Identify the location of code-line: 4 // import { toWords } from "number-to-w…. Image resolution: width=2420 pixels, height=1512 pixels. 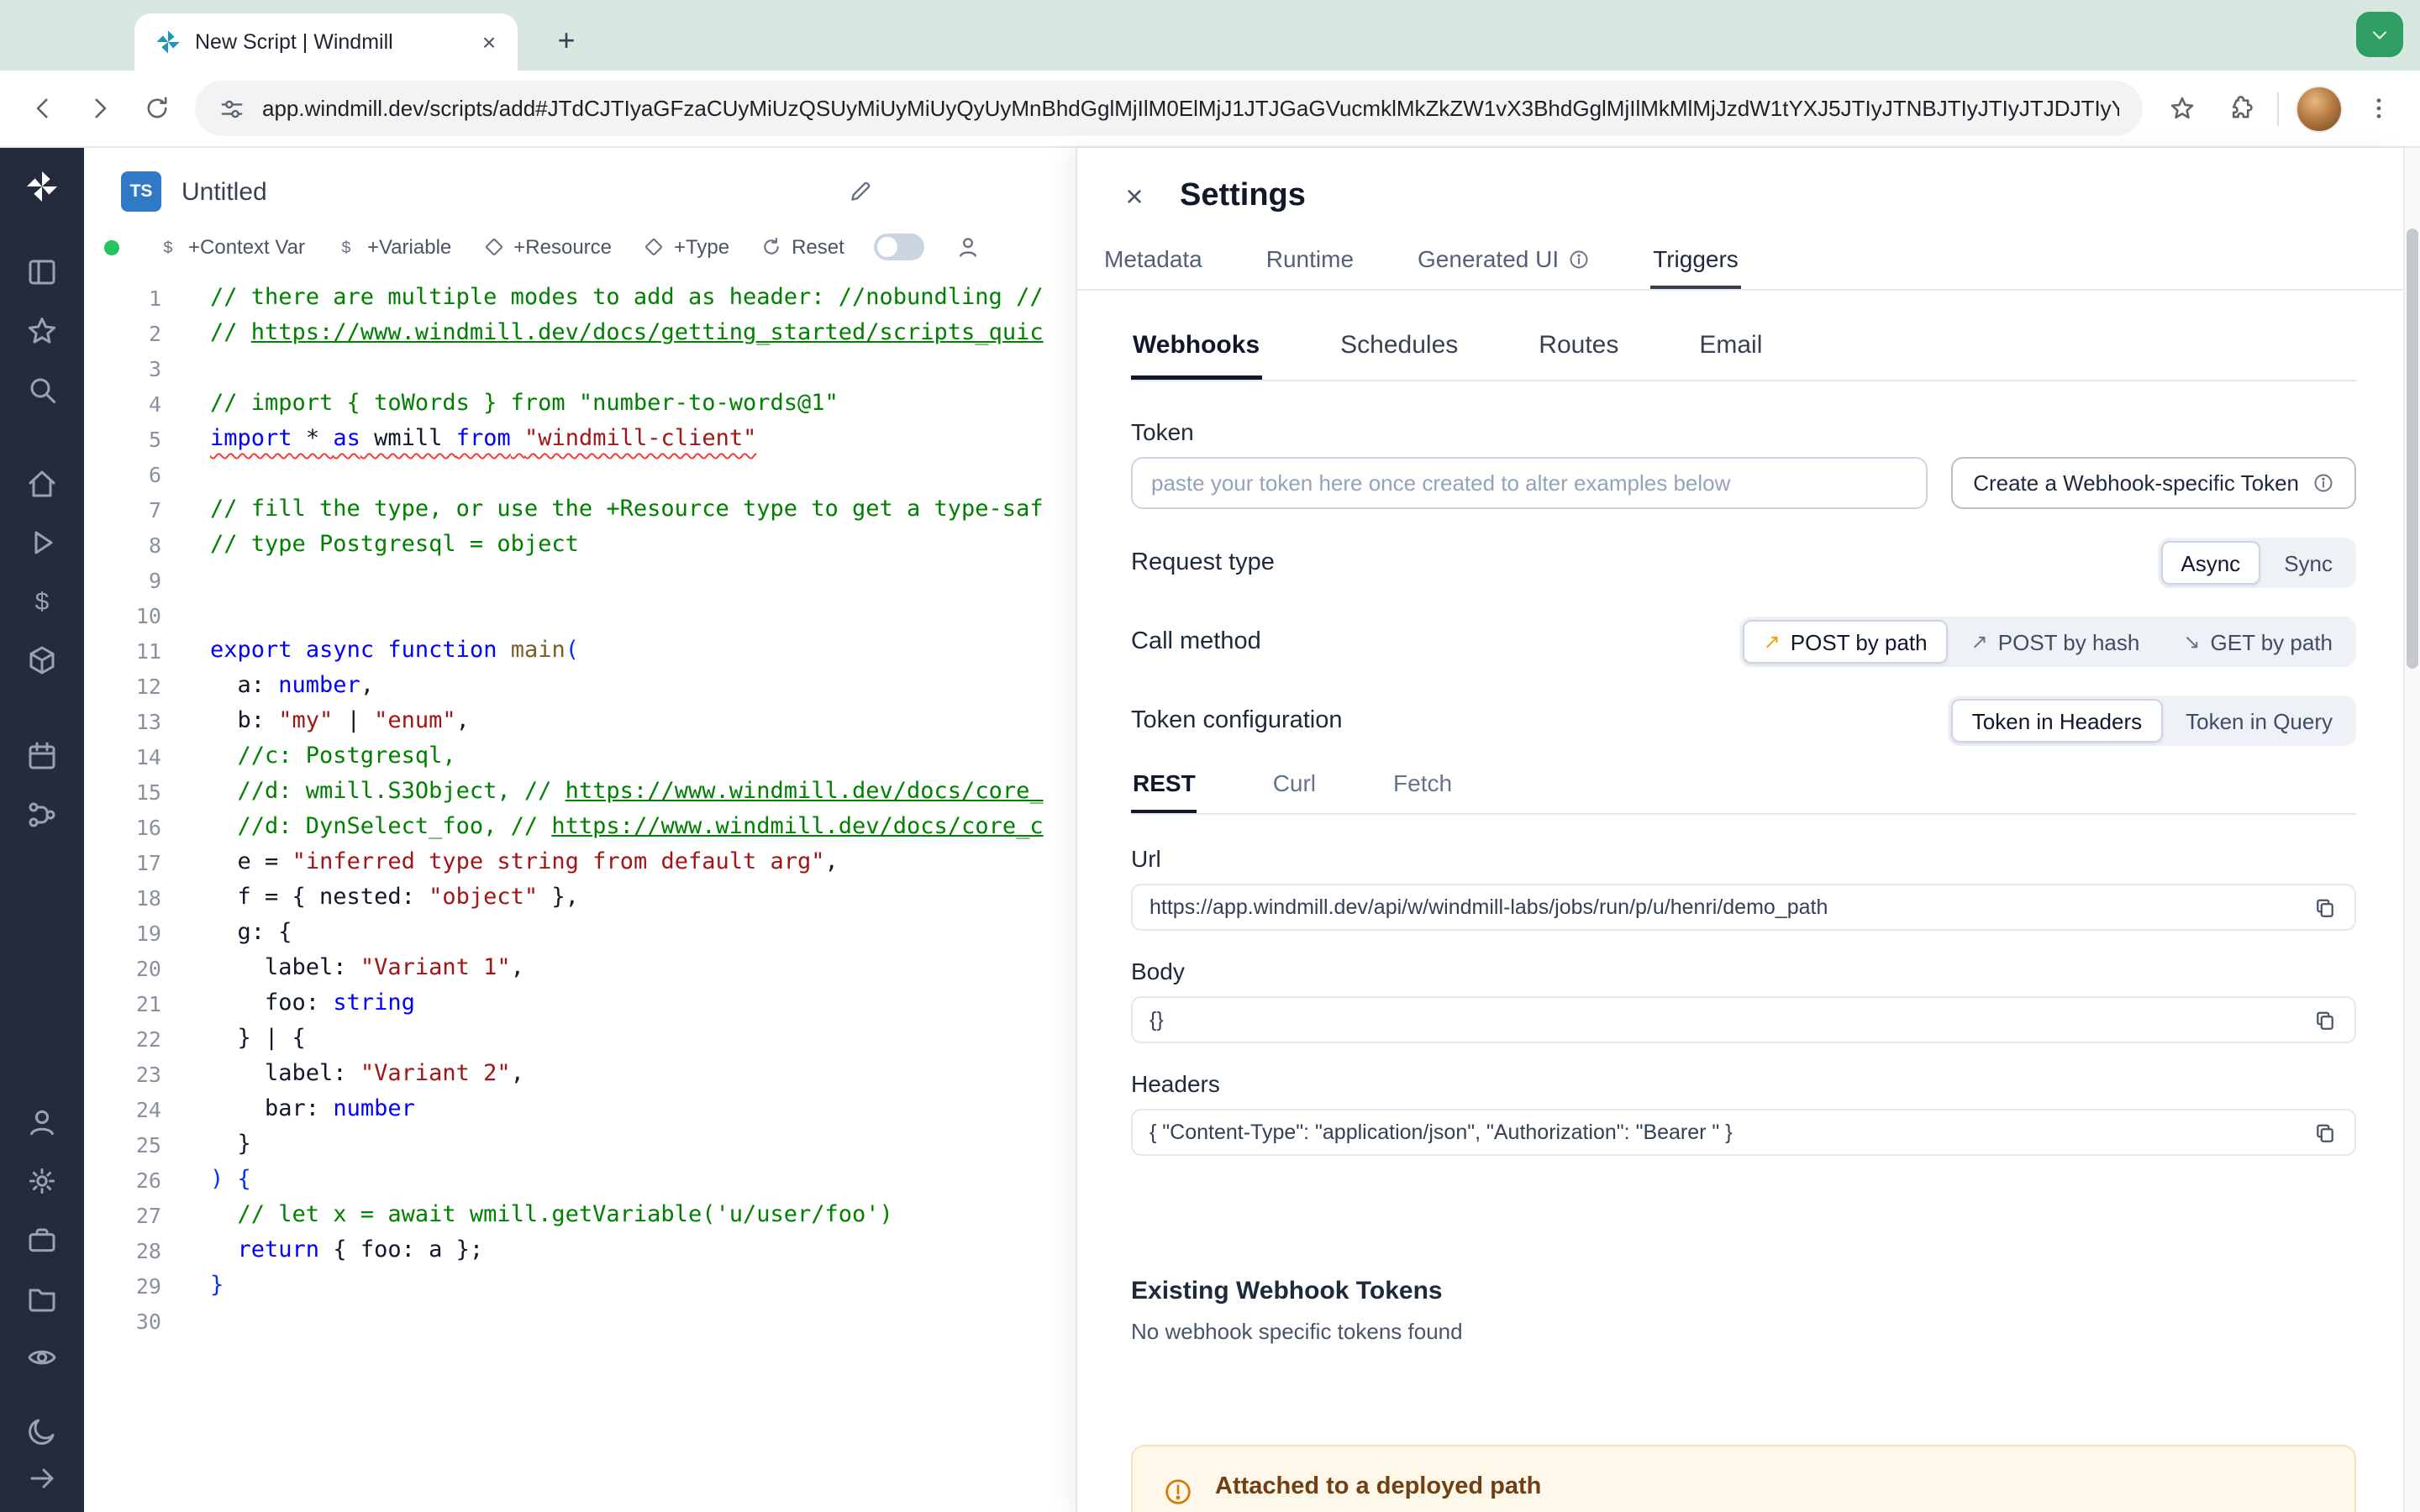
(580, 404).